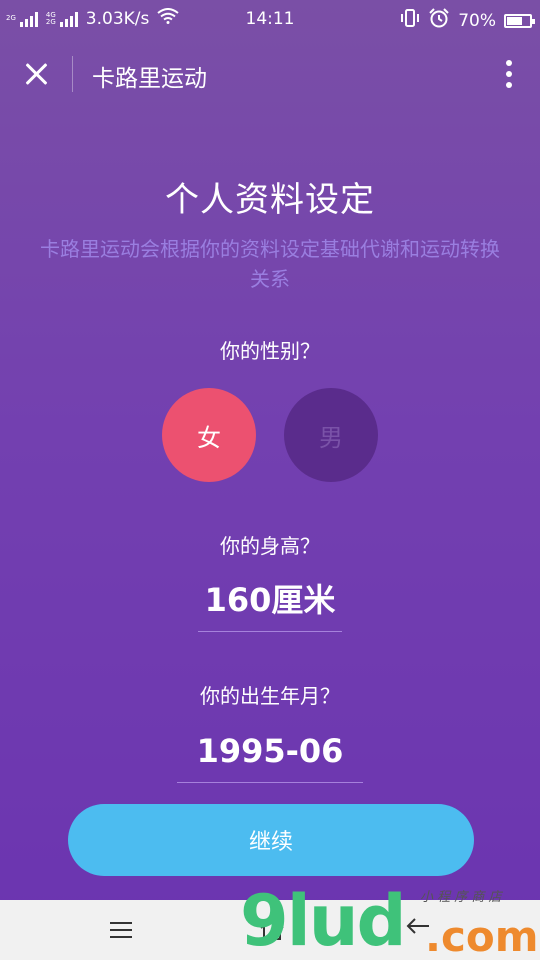 The width and height of the screenshot is (540, 960). I want to click on close-icon, so click(36, 74).